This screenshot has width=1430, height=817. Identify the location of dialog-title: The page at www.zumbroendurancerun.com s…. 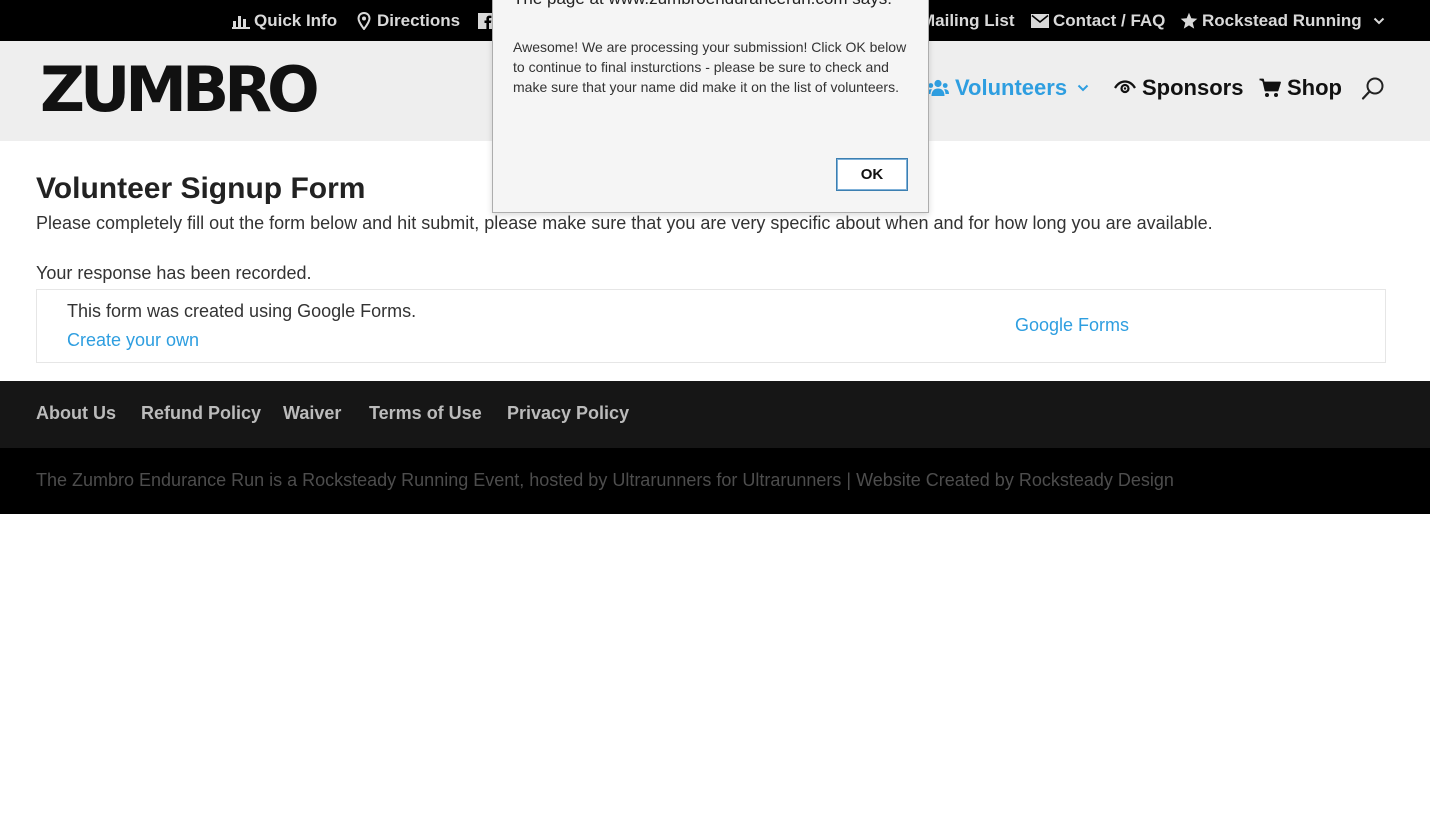
(702, 4).